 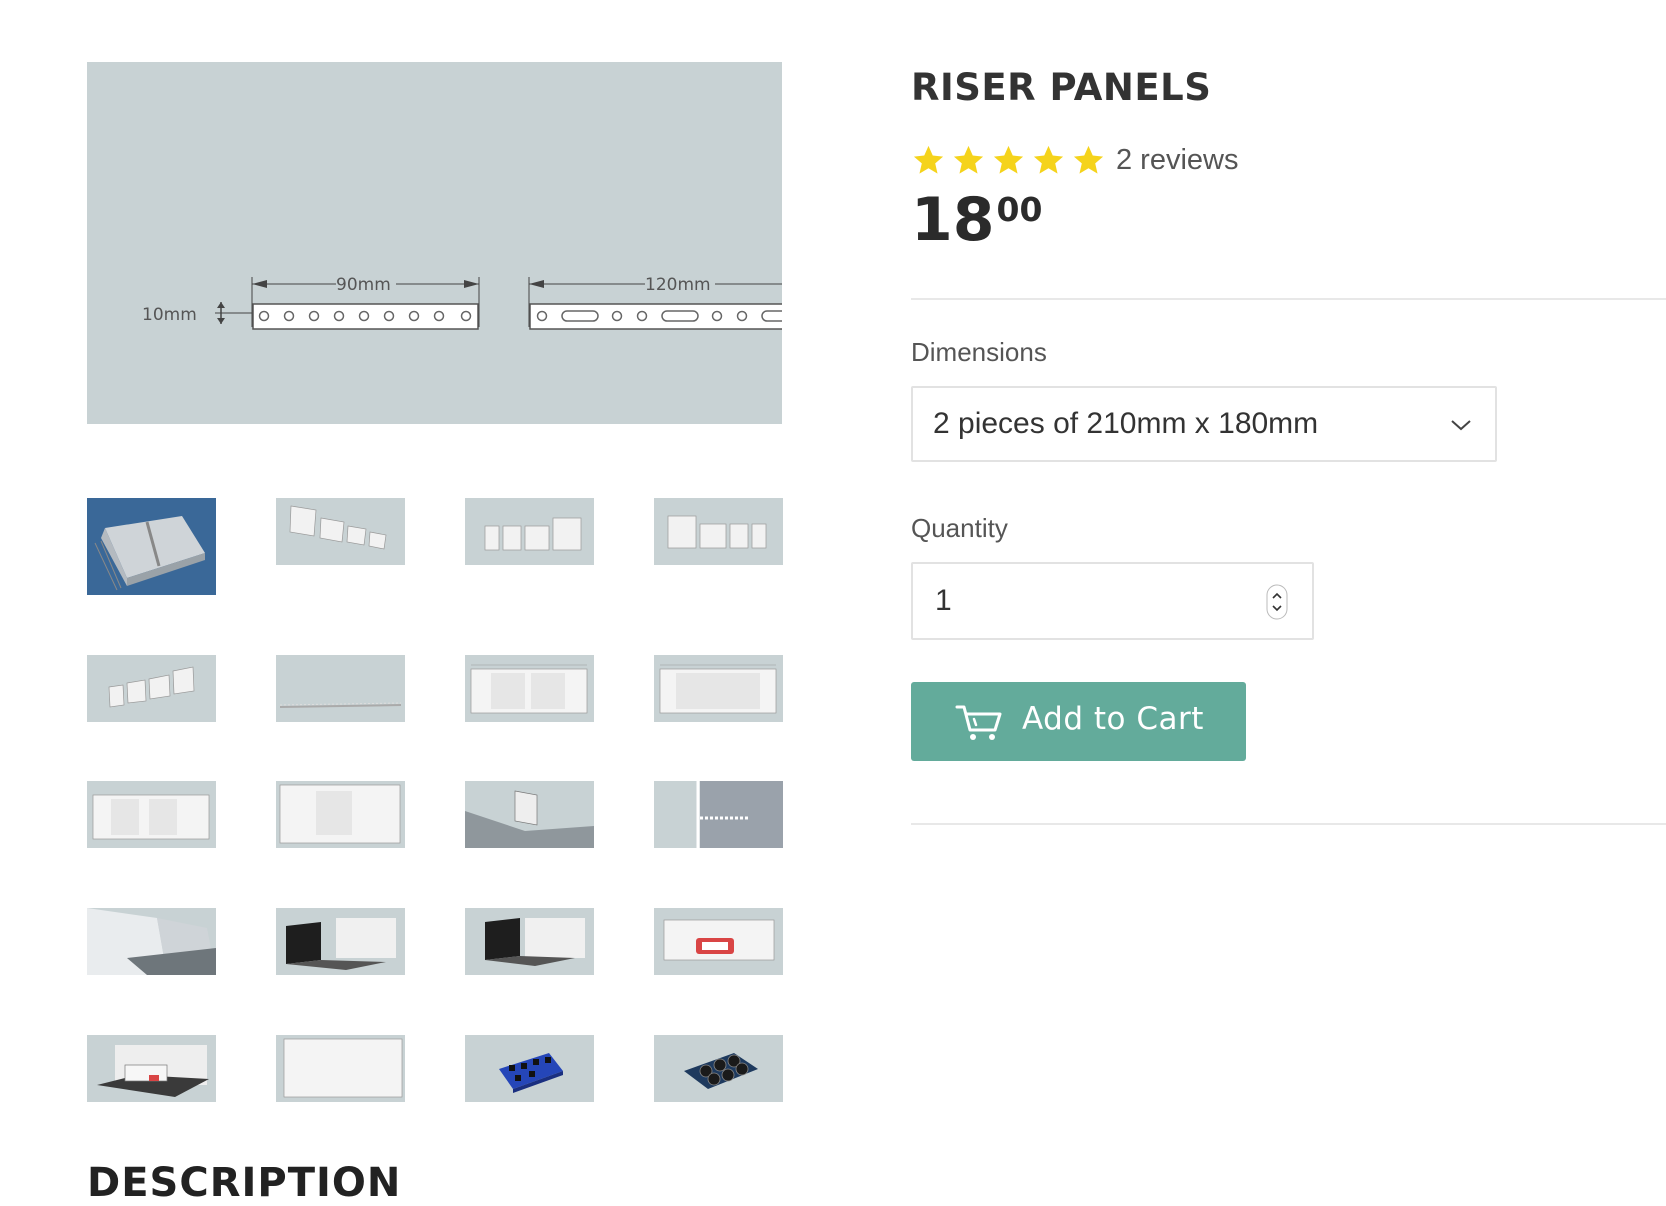 I want to click on star-rating, so click(x=1008, y=160).